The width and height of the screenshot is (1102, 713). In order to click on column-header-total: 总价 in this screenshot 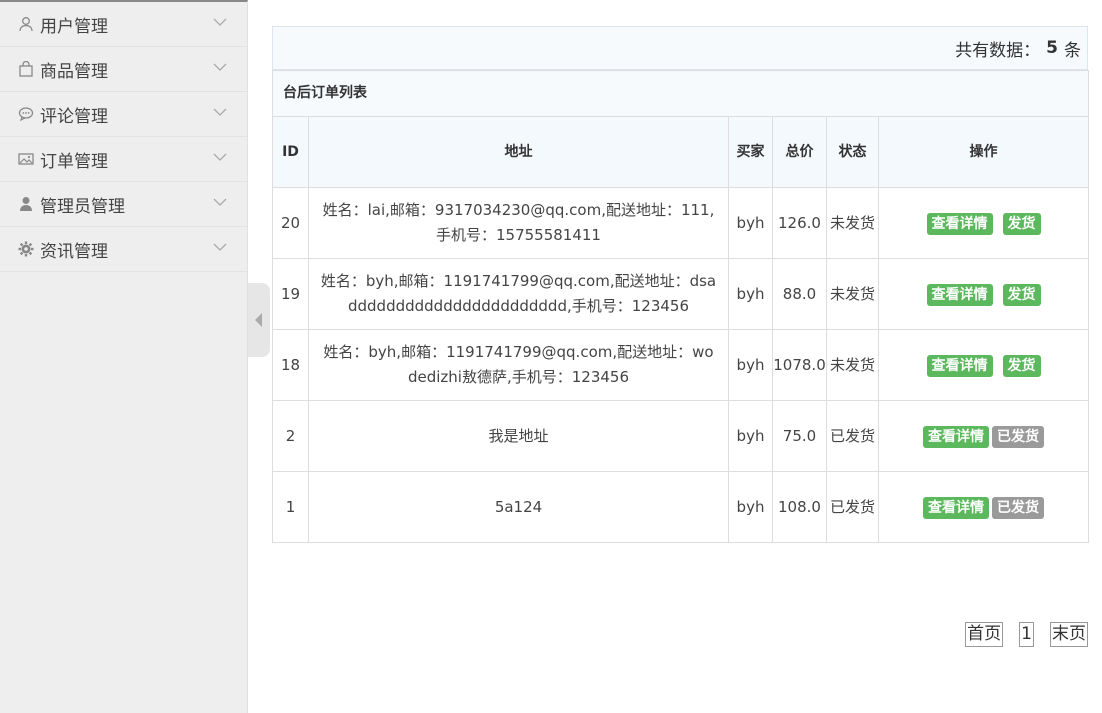, I will do `click(799, 152)`.